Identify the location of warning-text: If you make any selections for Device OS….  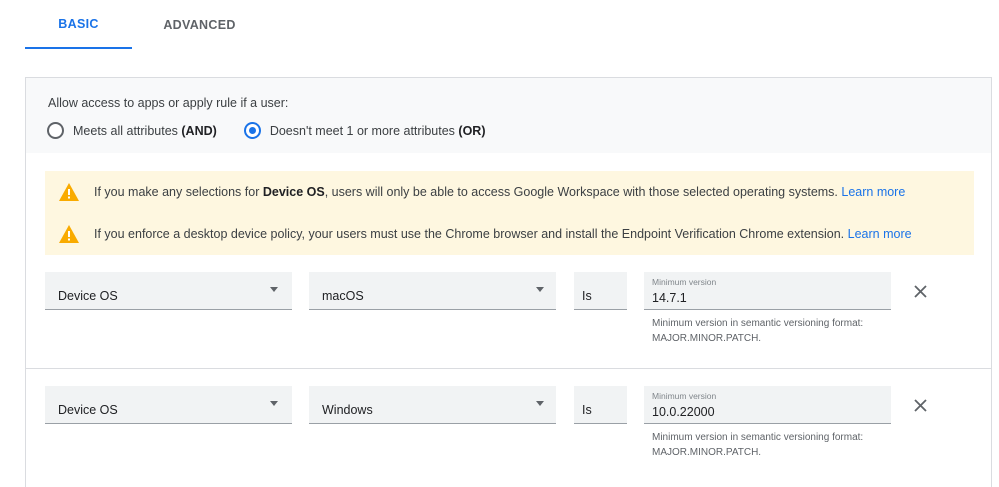
(500, 192).